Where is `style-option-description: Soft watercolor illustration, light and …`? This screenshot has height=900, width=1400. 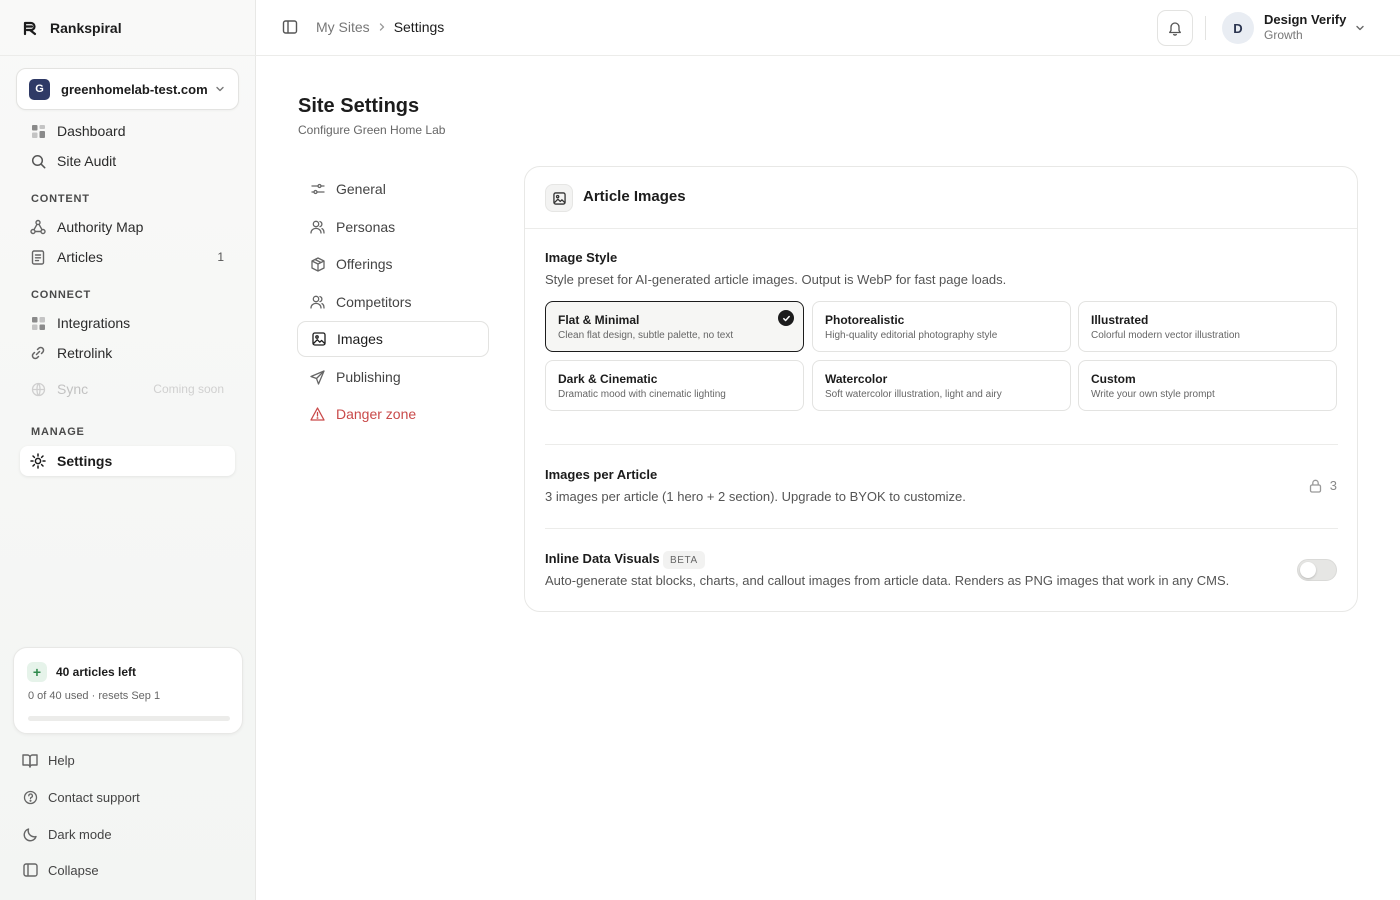
style-option-description: Soft watercolor illustration, light and … is located at coordinates (913, 394).